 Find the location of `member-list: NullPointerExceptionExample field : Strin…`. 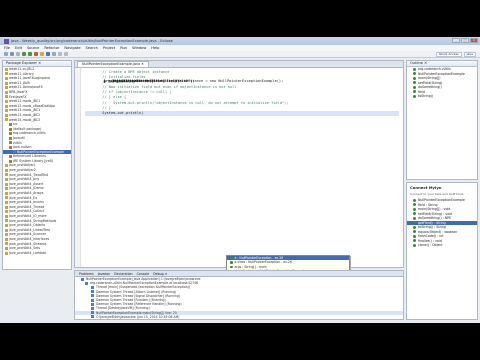

member-list: NullPointerExceptionExample field : Strin… is located at coordinates (442, 223).